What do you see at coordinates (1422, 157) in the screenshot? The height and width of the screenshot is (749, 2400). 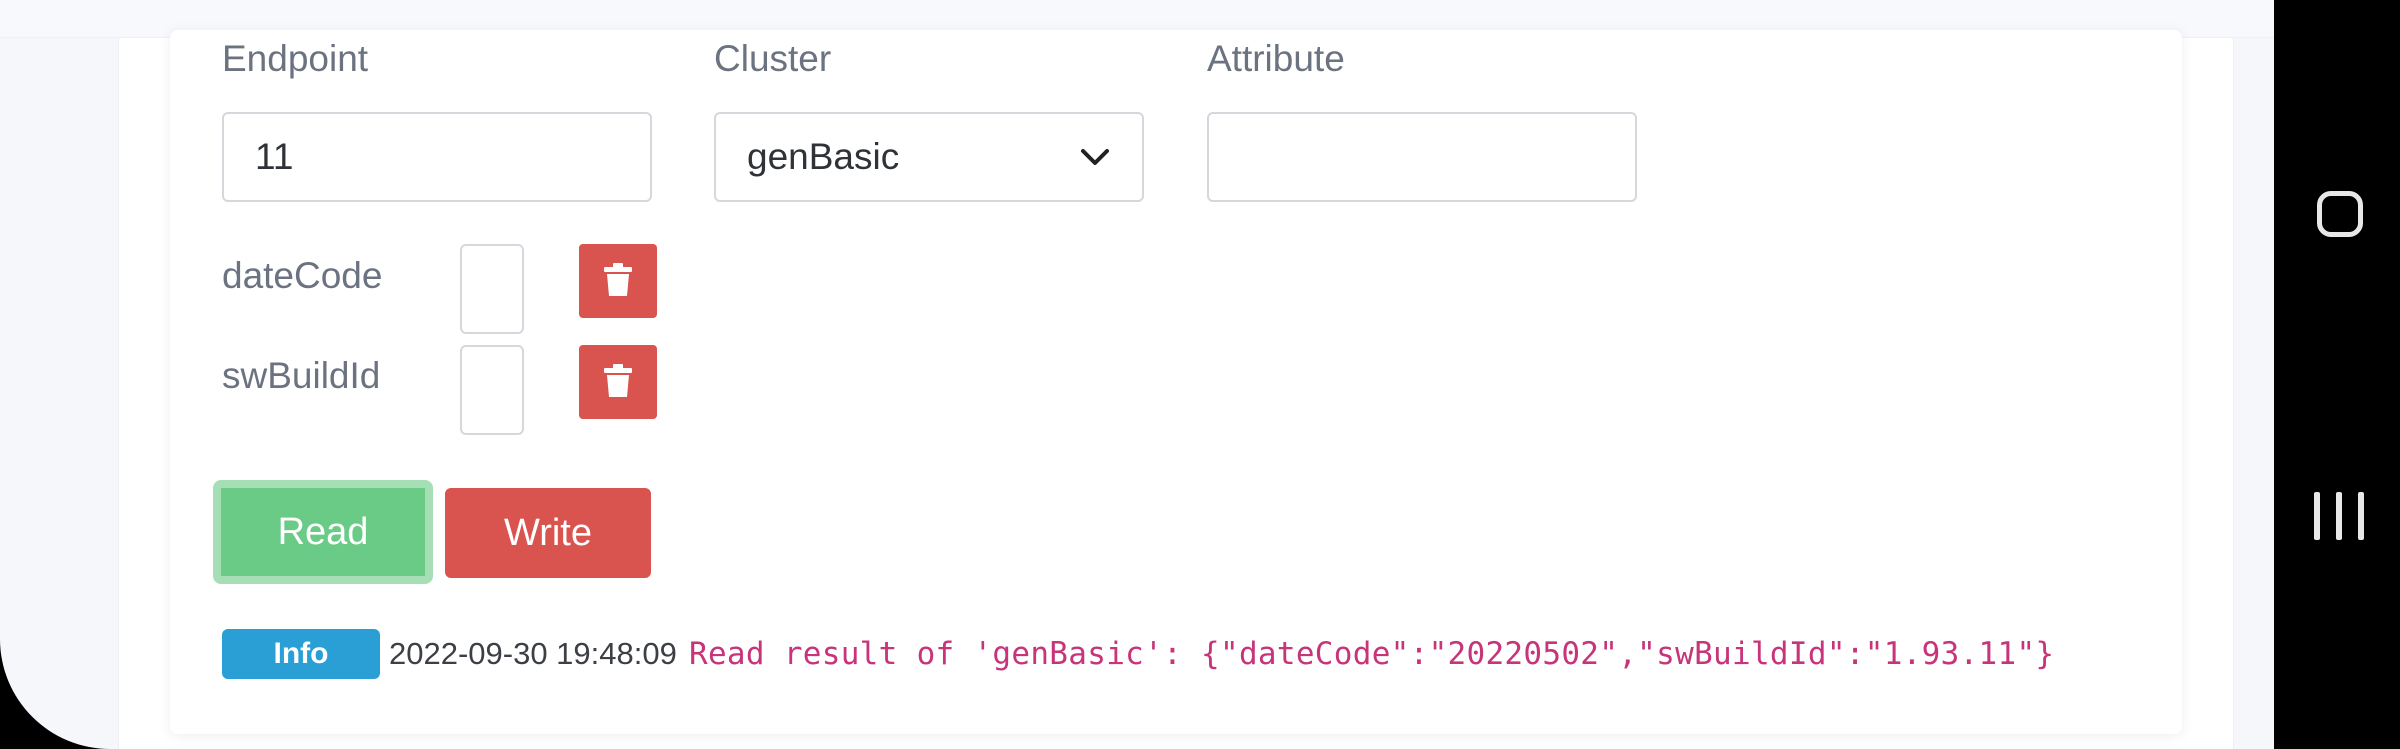 I see `attribute-input` at bounding box center [1422, 157].